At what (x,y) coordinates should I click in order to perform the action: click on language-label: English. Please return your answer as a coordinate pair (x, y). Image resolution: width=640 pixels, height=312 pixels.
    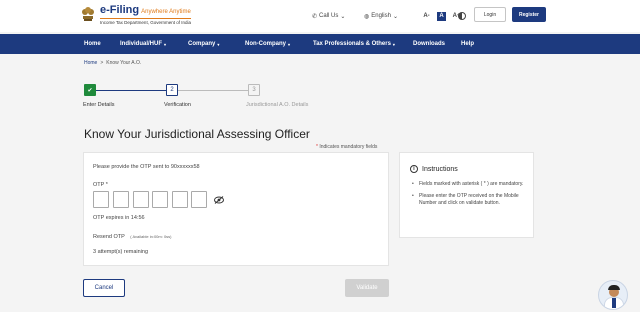
    Looking at the image, I should click on (381, 16).